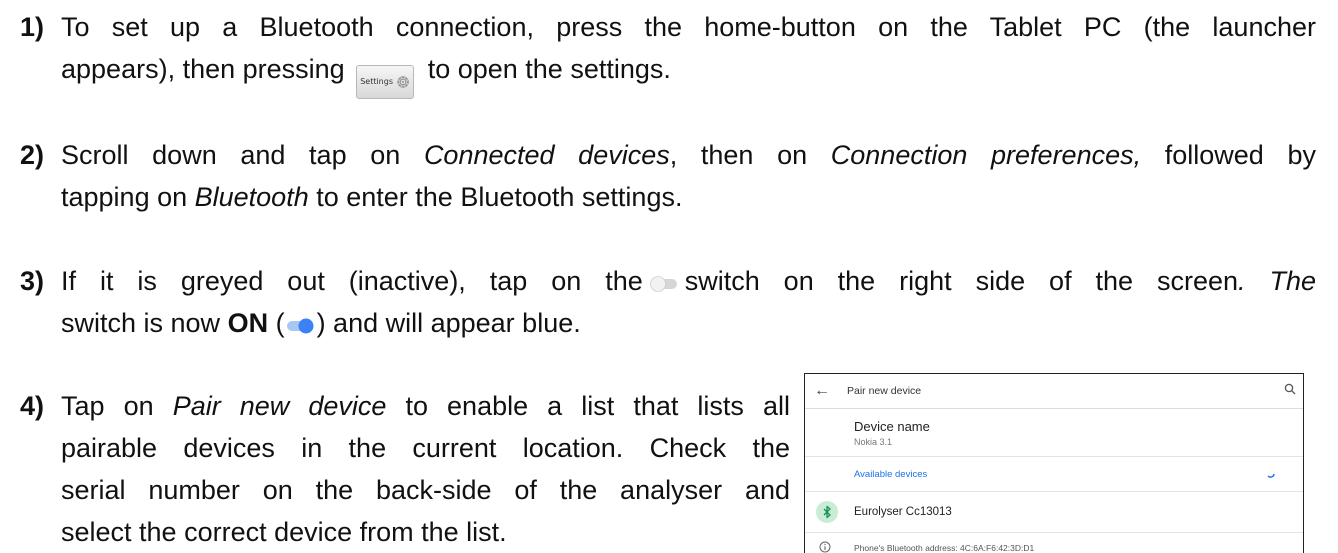 This screenshot has width=1338, height=553. I want to click on step-text-segment: followed by, so click(1228, 155).